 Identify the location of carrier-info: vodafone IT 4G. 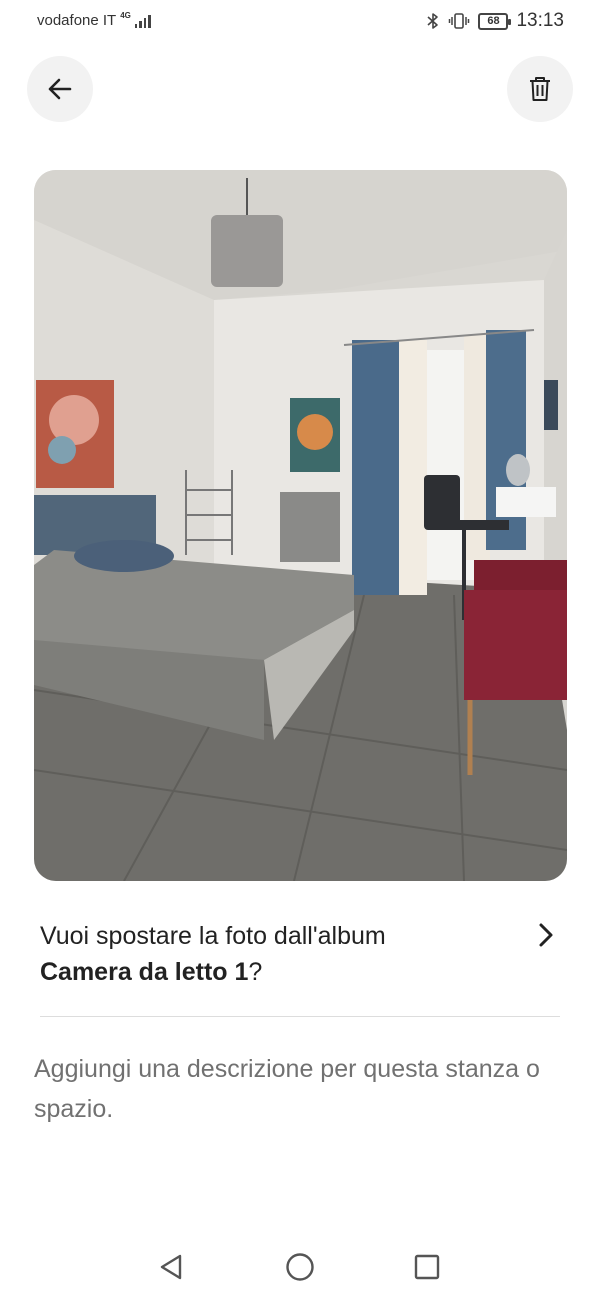
(94, 19).